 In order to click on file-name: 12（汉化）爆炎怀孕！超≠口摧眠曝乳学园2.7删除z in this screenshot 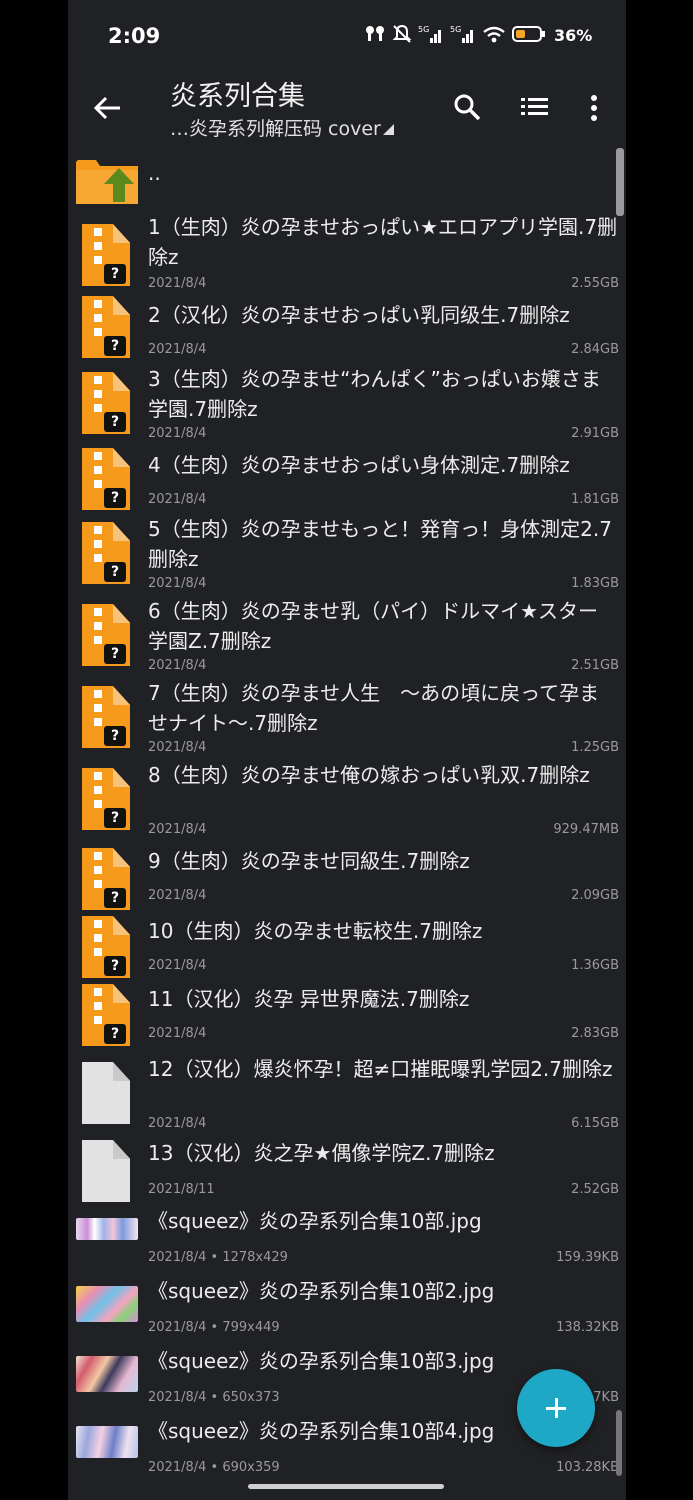, I will do `click(380, 1069)`.